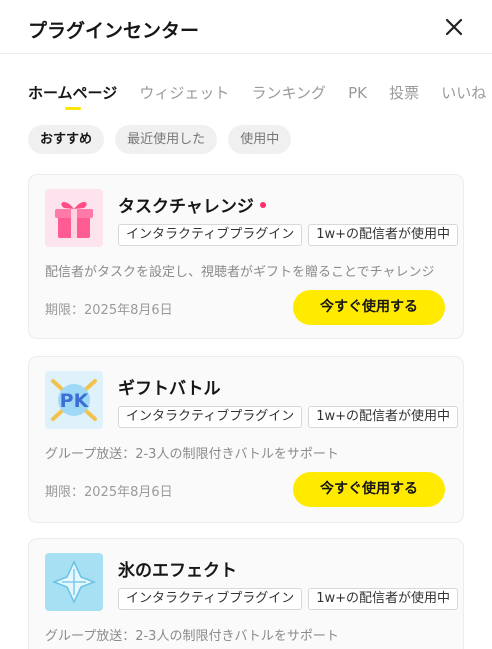 The image size is (492, 649). I want to click on tab-bar: ホームページ ウィジェット ランキング PK 投票 いいね, so click(260, 97).